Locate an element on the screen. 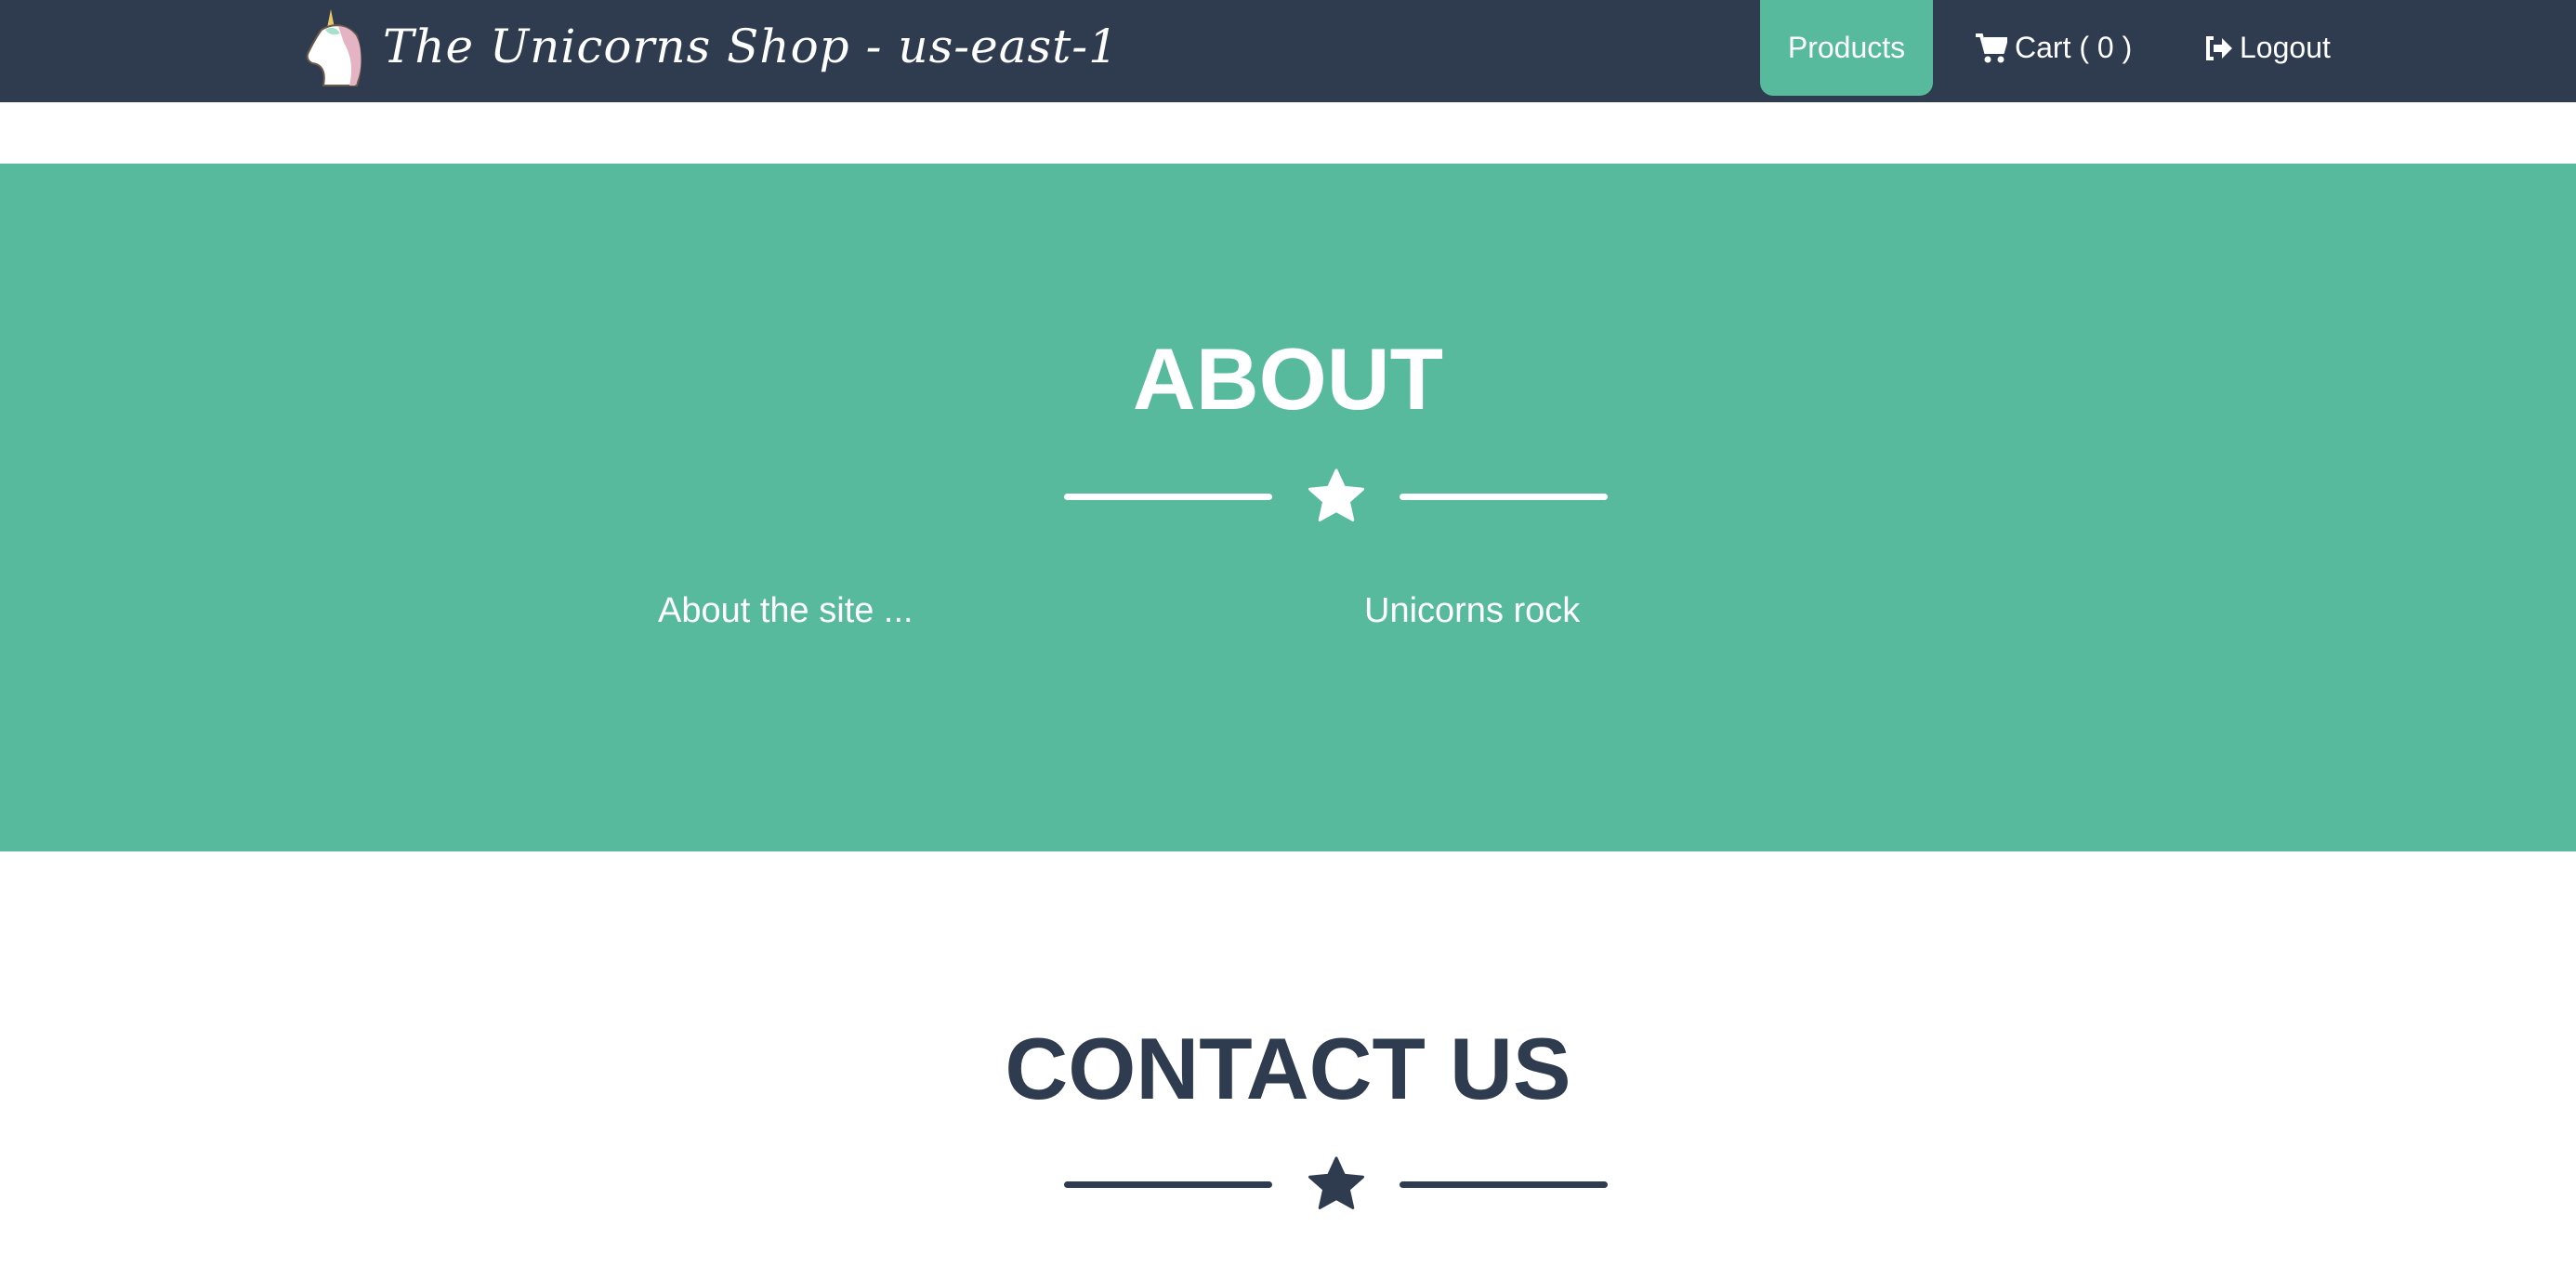 This screenshot has width=2576, height=1266. nav-products: Products is located at coordinates (1846, 48).